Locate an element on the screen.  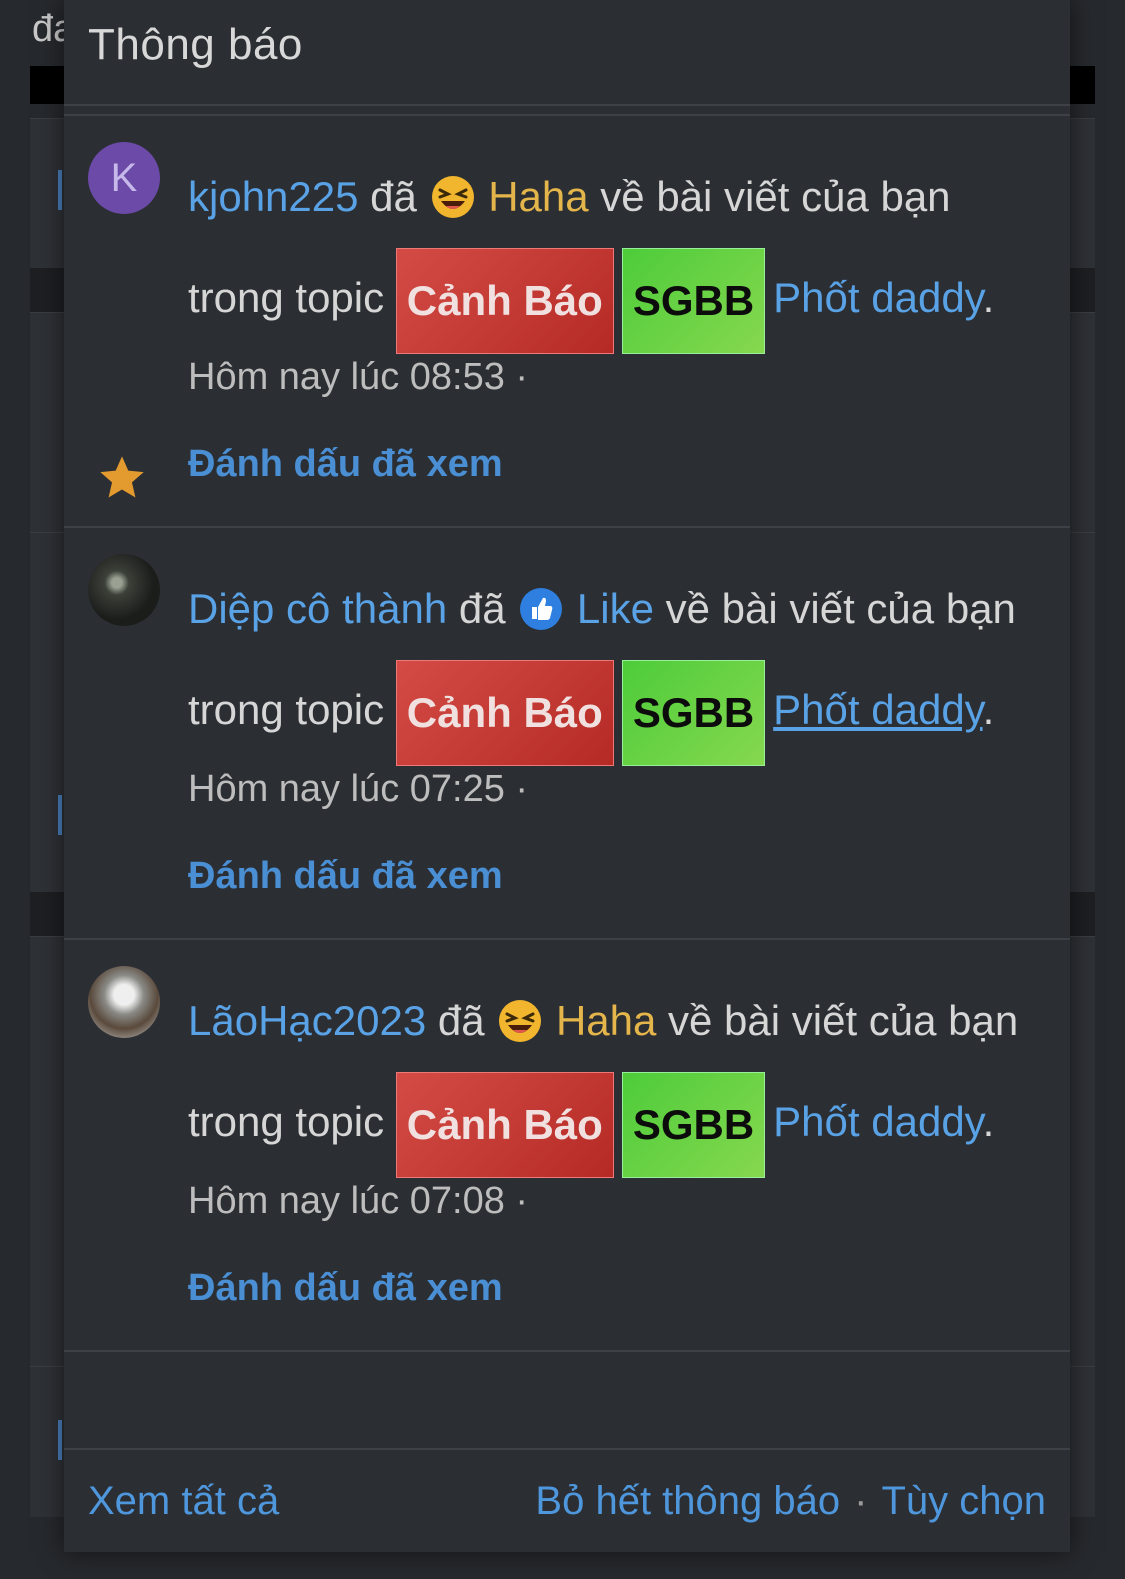
notification-time: Hôm nay lúc 07:25 · is located at coordinates (358, 788).